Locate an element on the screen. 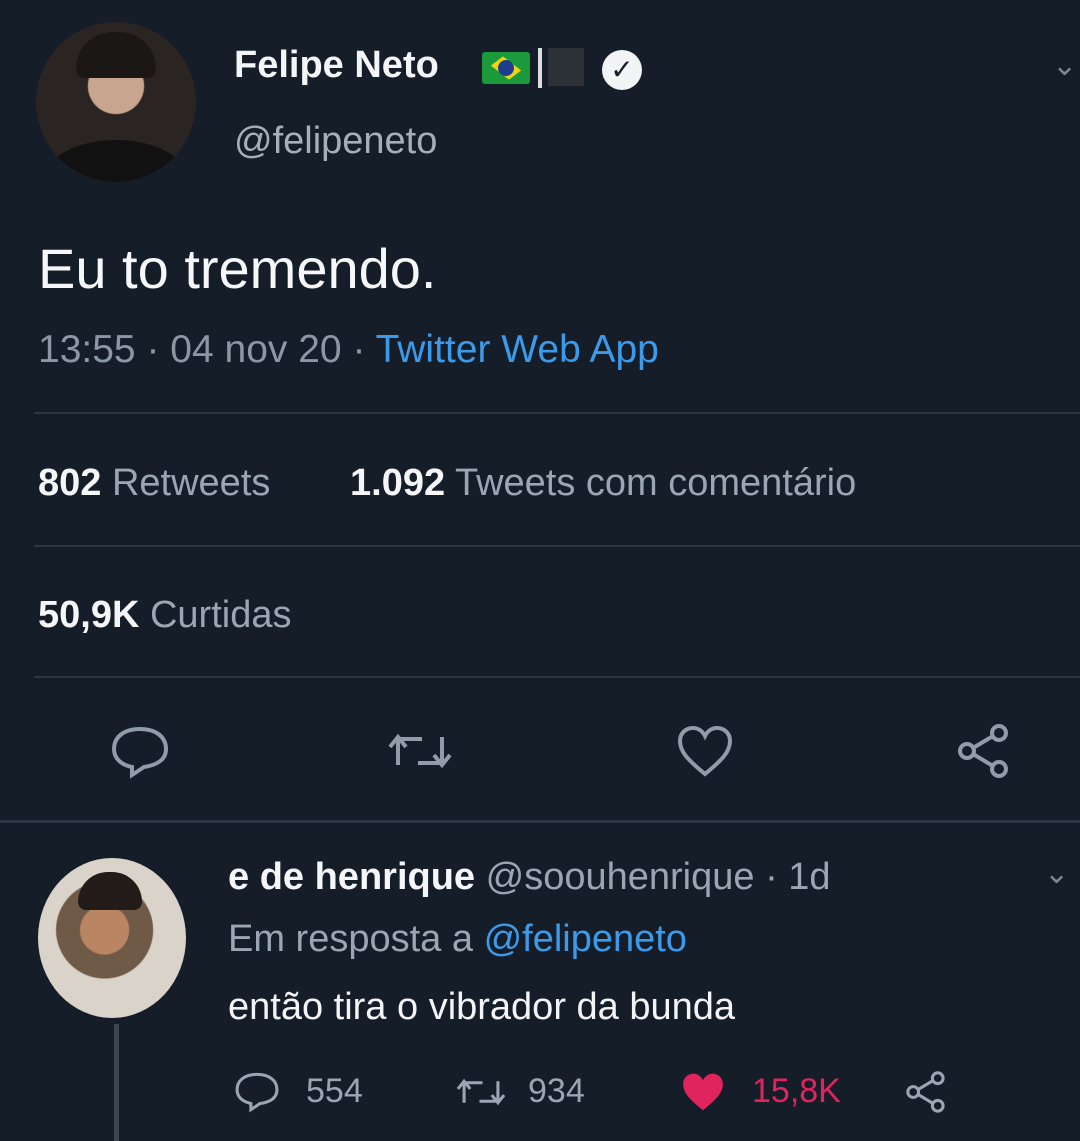 The height and width of the screenshot is (1141, 1080). tweet-time: 13:55 is located at coordinates (87, 349).